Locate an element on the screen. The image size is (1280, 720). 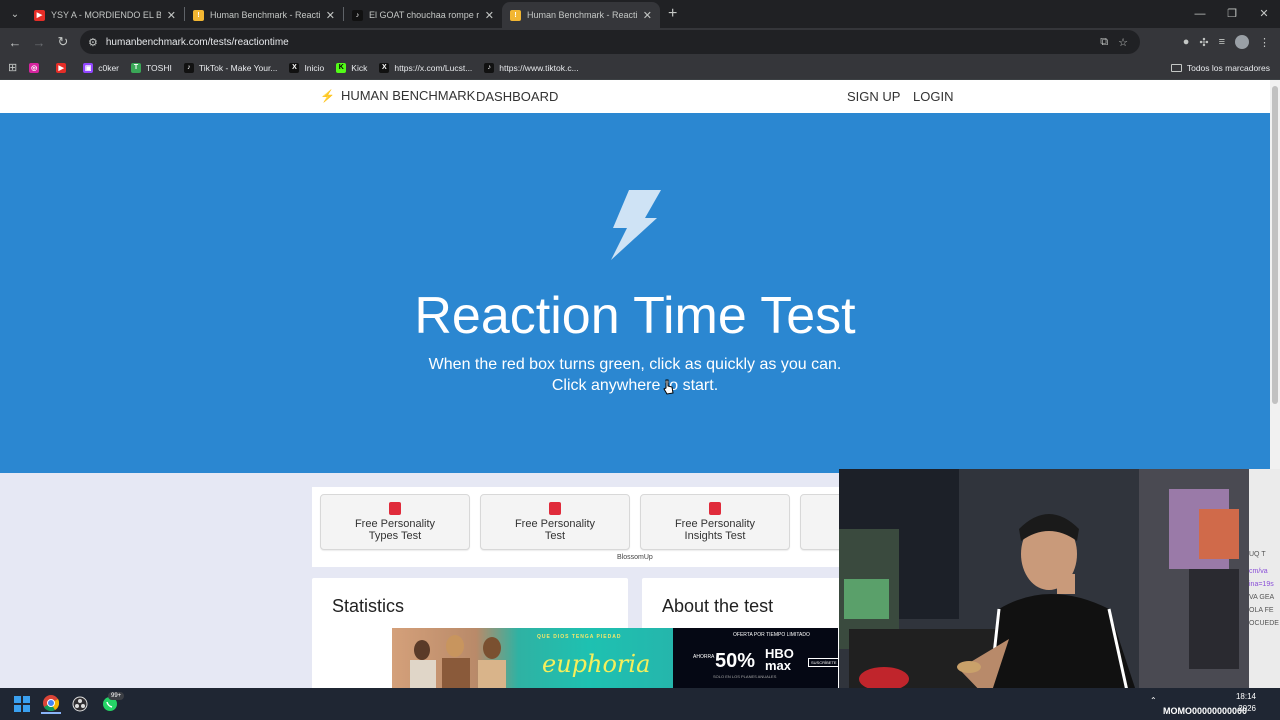
extension-icon: ● is located at coordinates (1186, 42).